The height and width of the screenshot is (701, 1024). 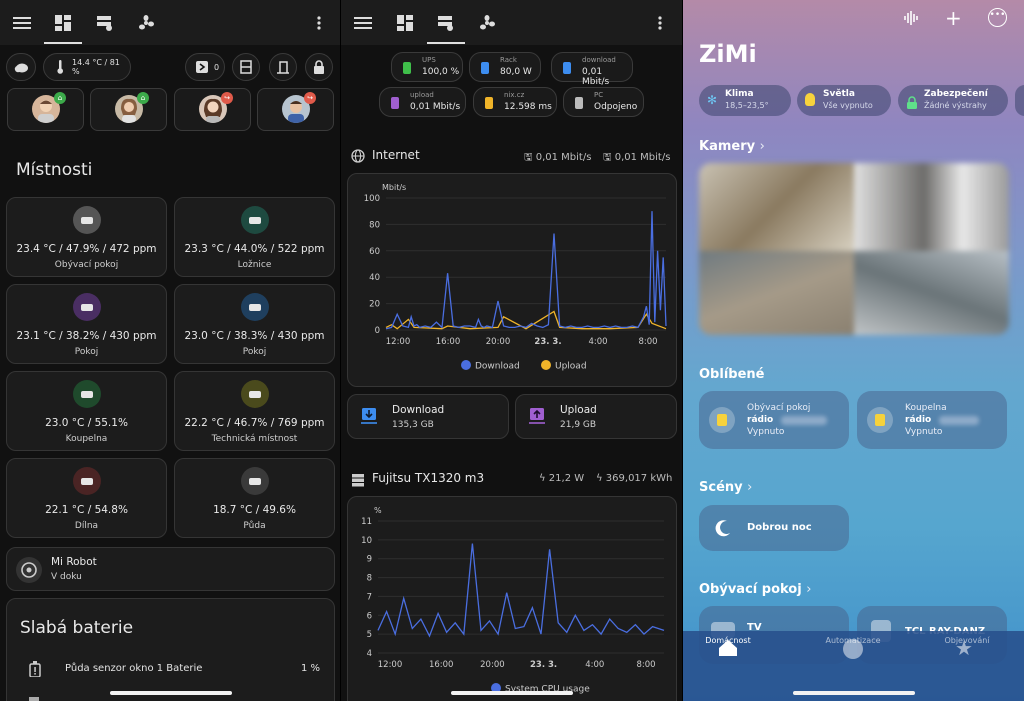 I want to click on internet-upload-rate: 🖫 0,01 Mbit/s, so click(x=636, y=158).